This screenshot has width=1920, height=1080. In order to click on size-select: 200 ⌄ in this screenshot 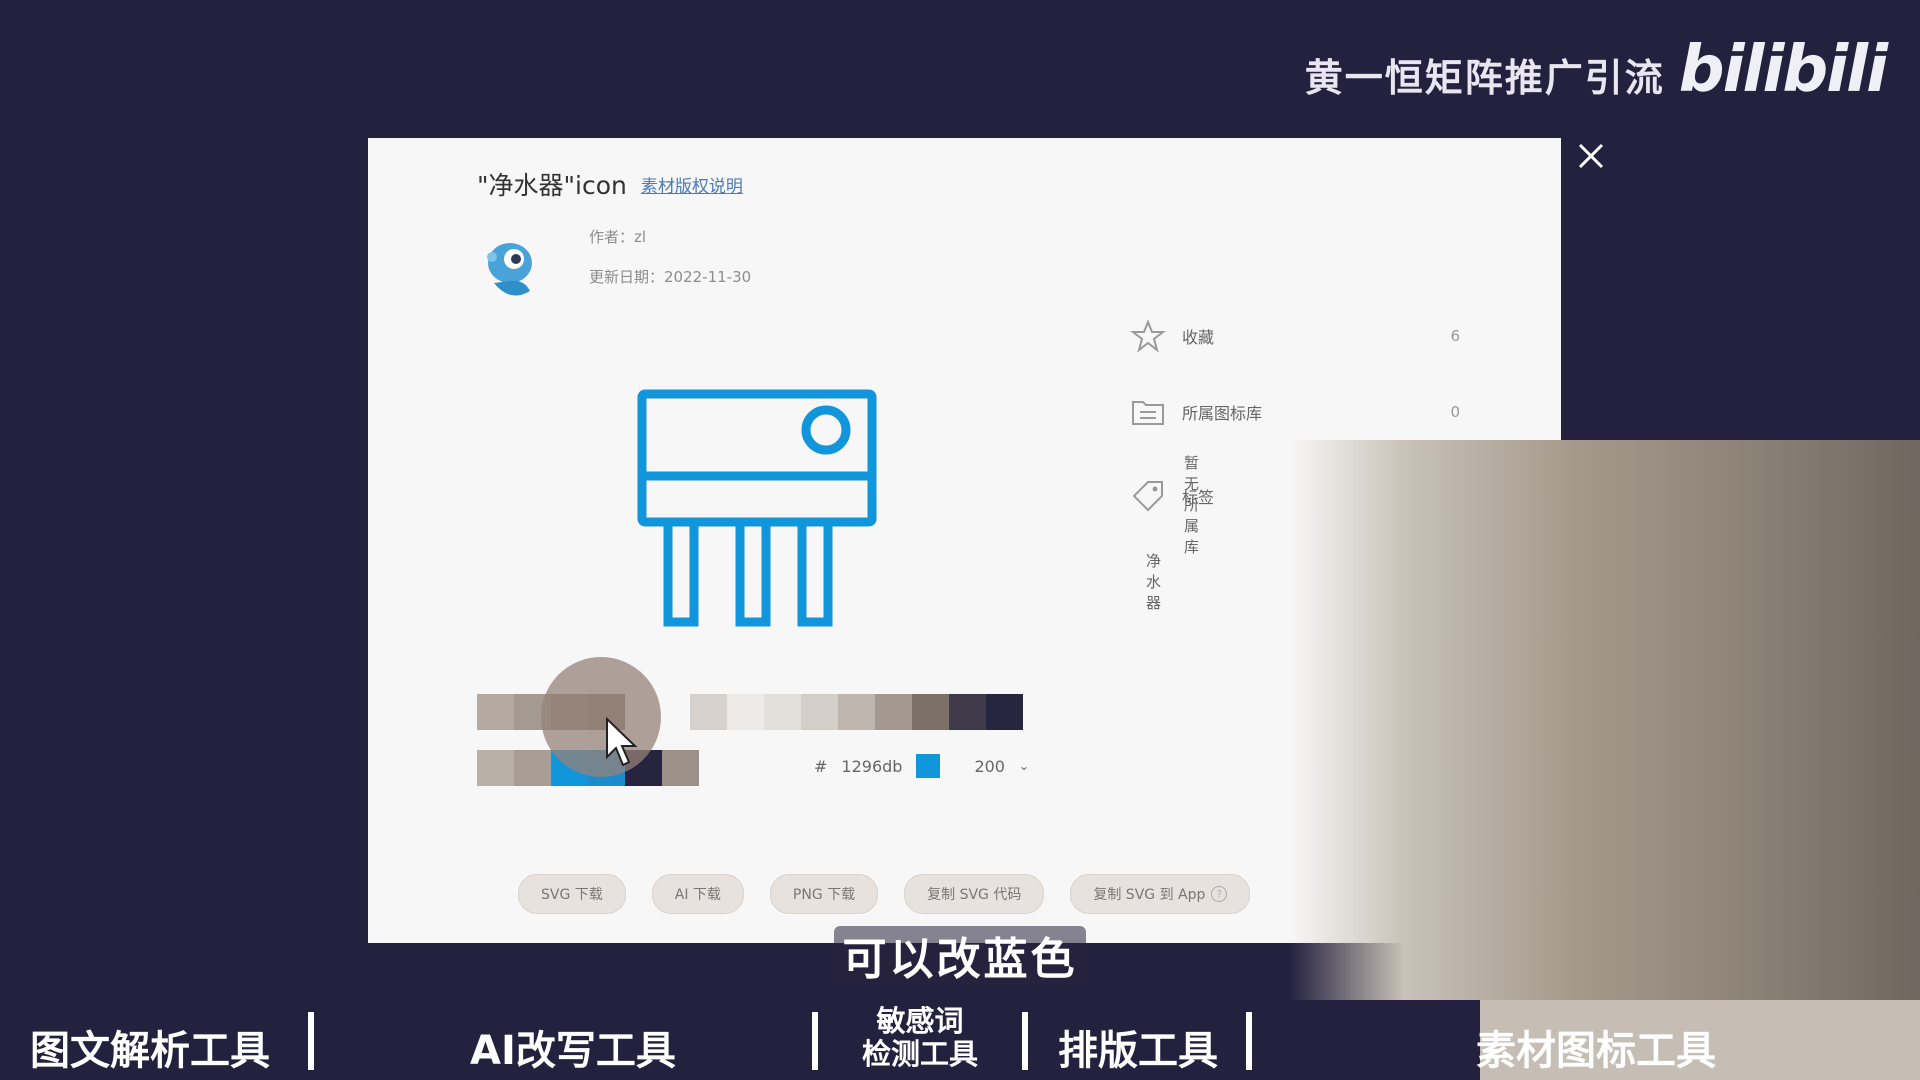, I will do `click(1001, 766)`.